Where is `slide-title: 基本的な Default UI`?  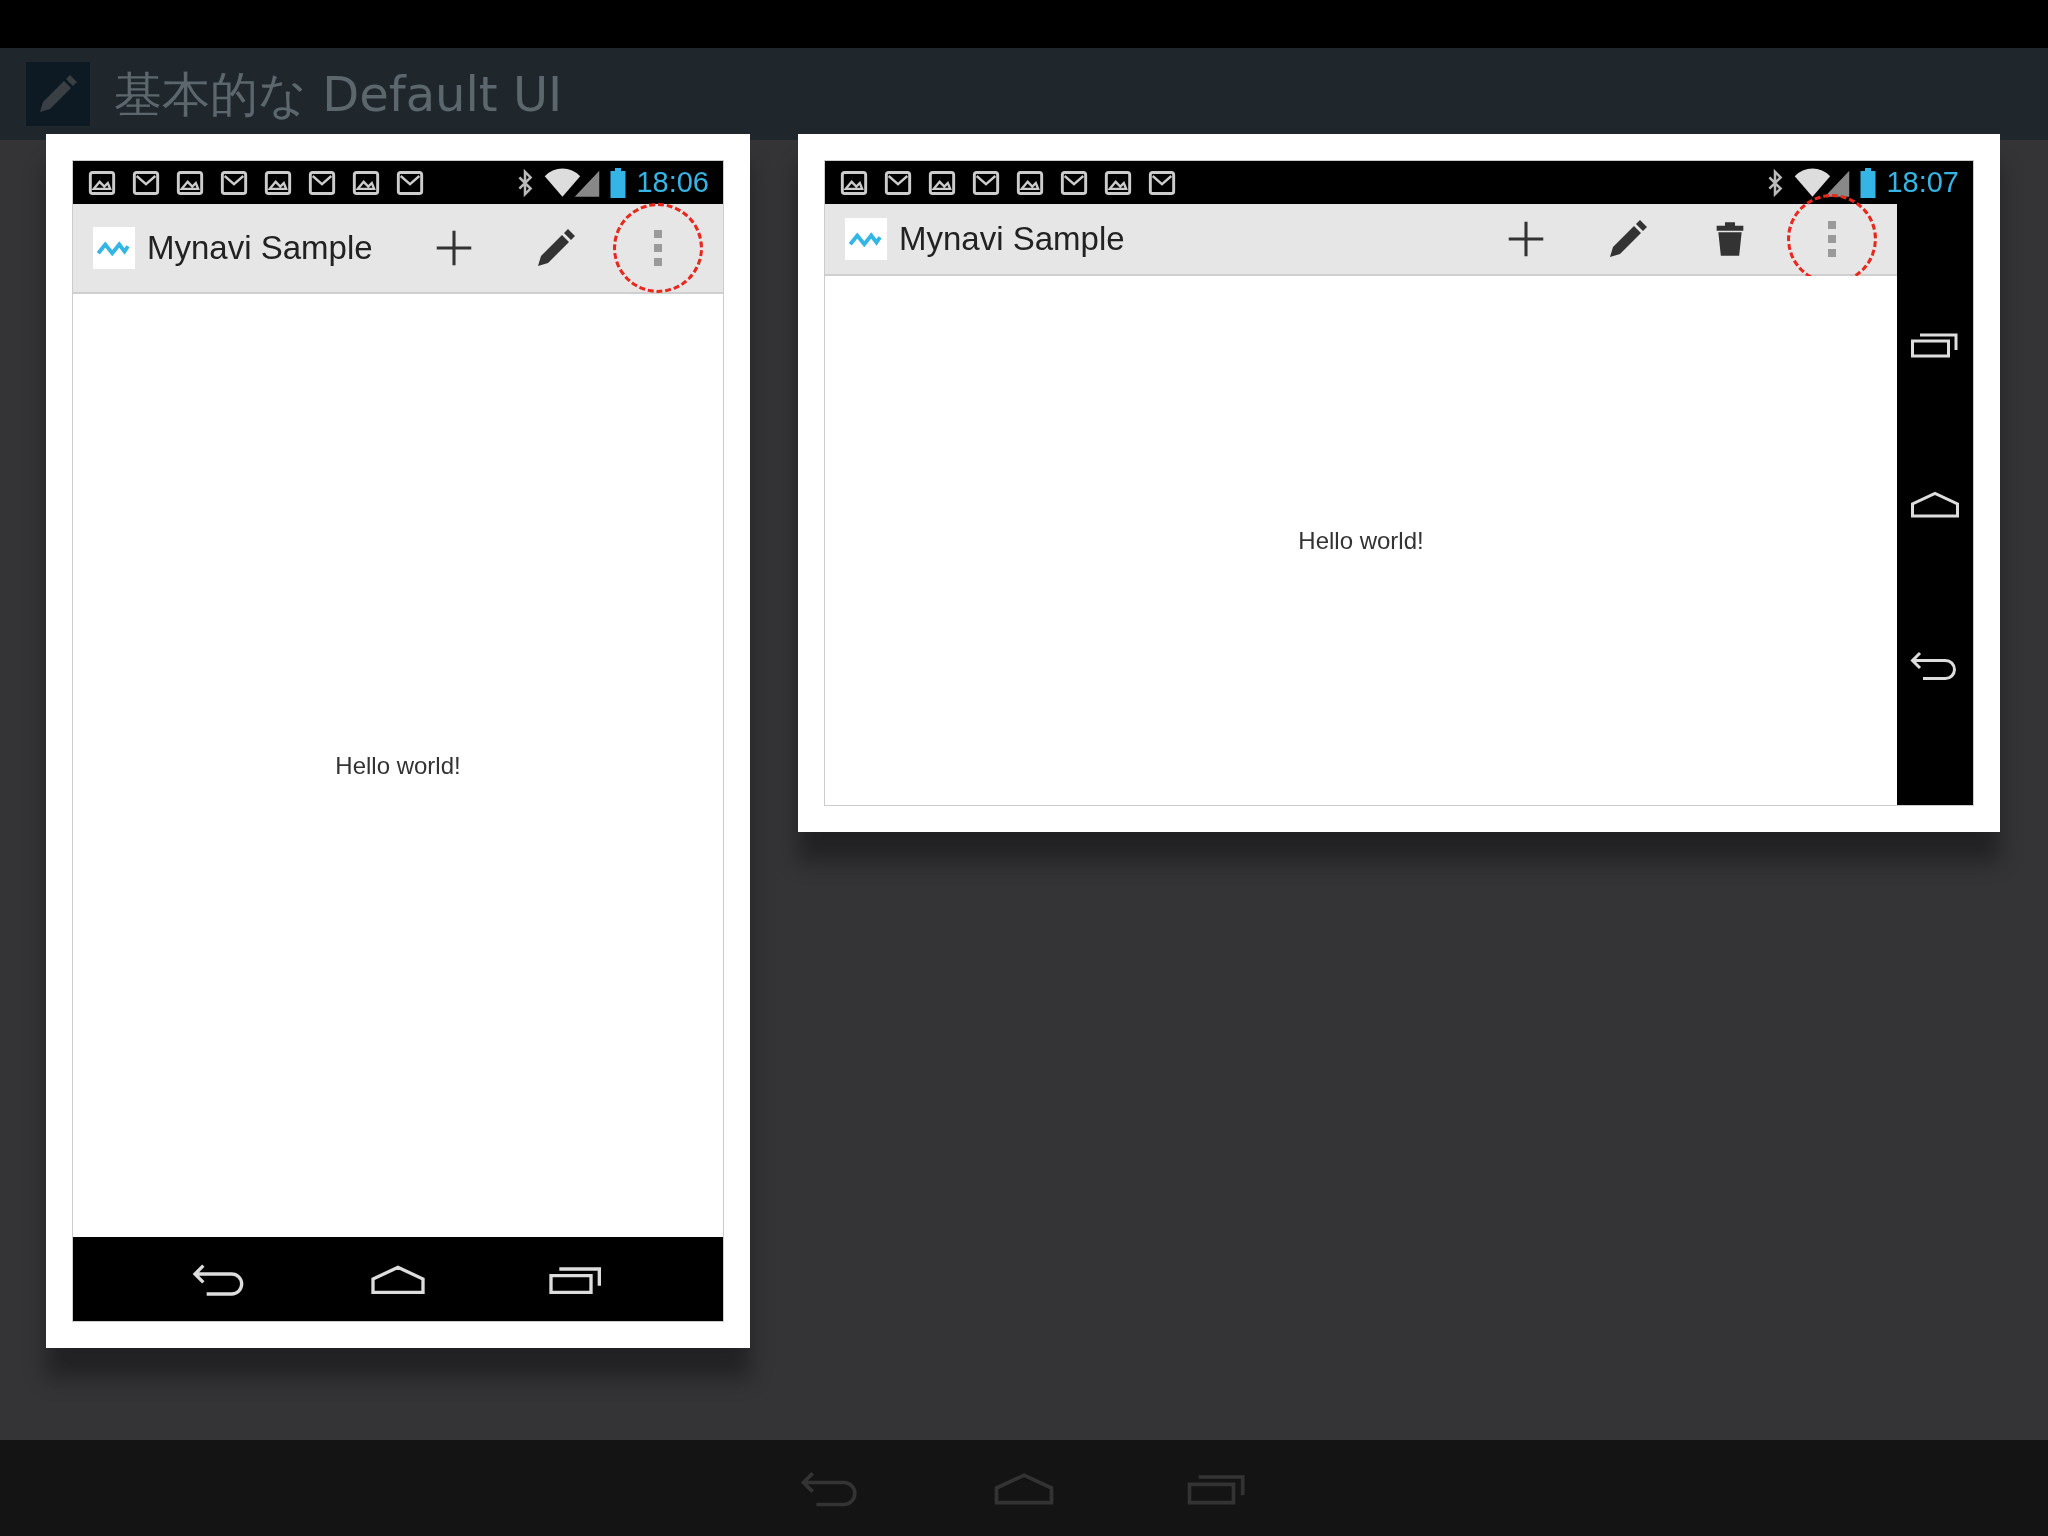 slide-title: 基本的な Default UI is located at coordinates (338, 94).